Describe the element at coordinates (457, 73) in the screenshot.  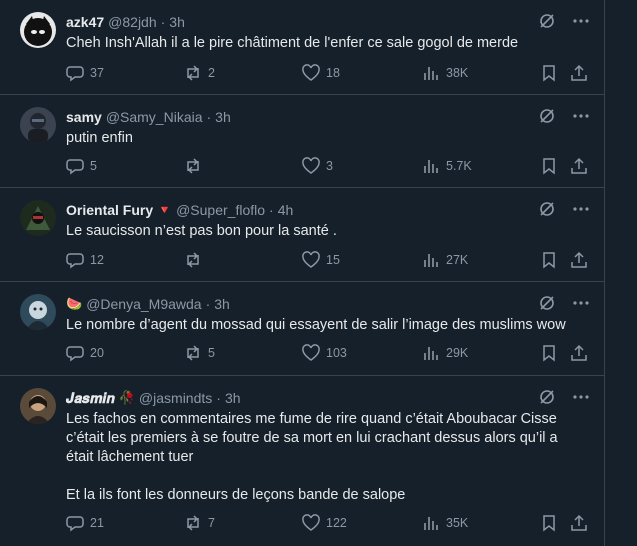
I see `views-count: 38K` at that location.